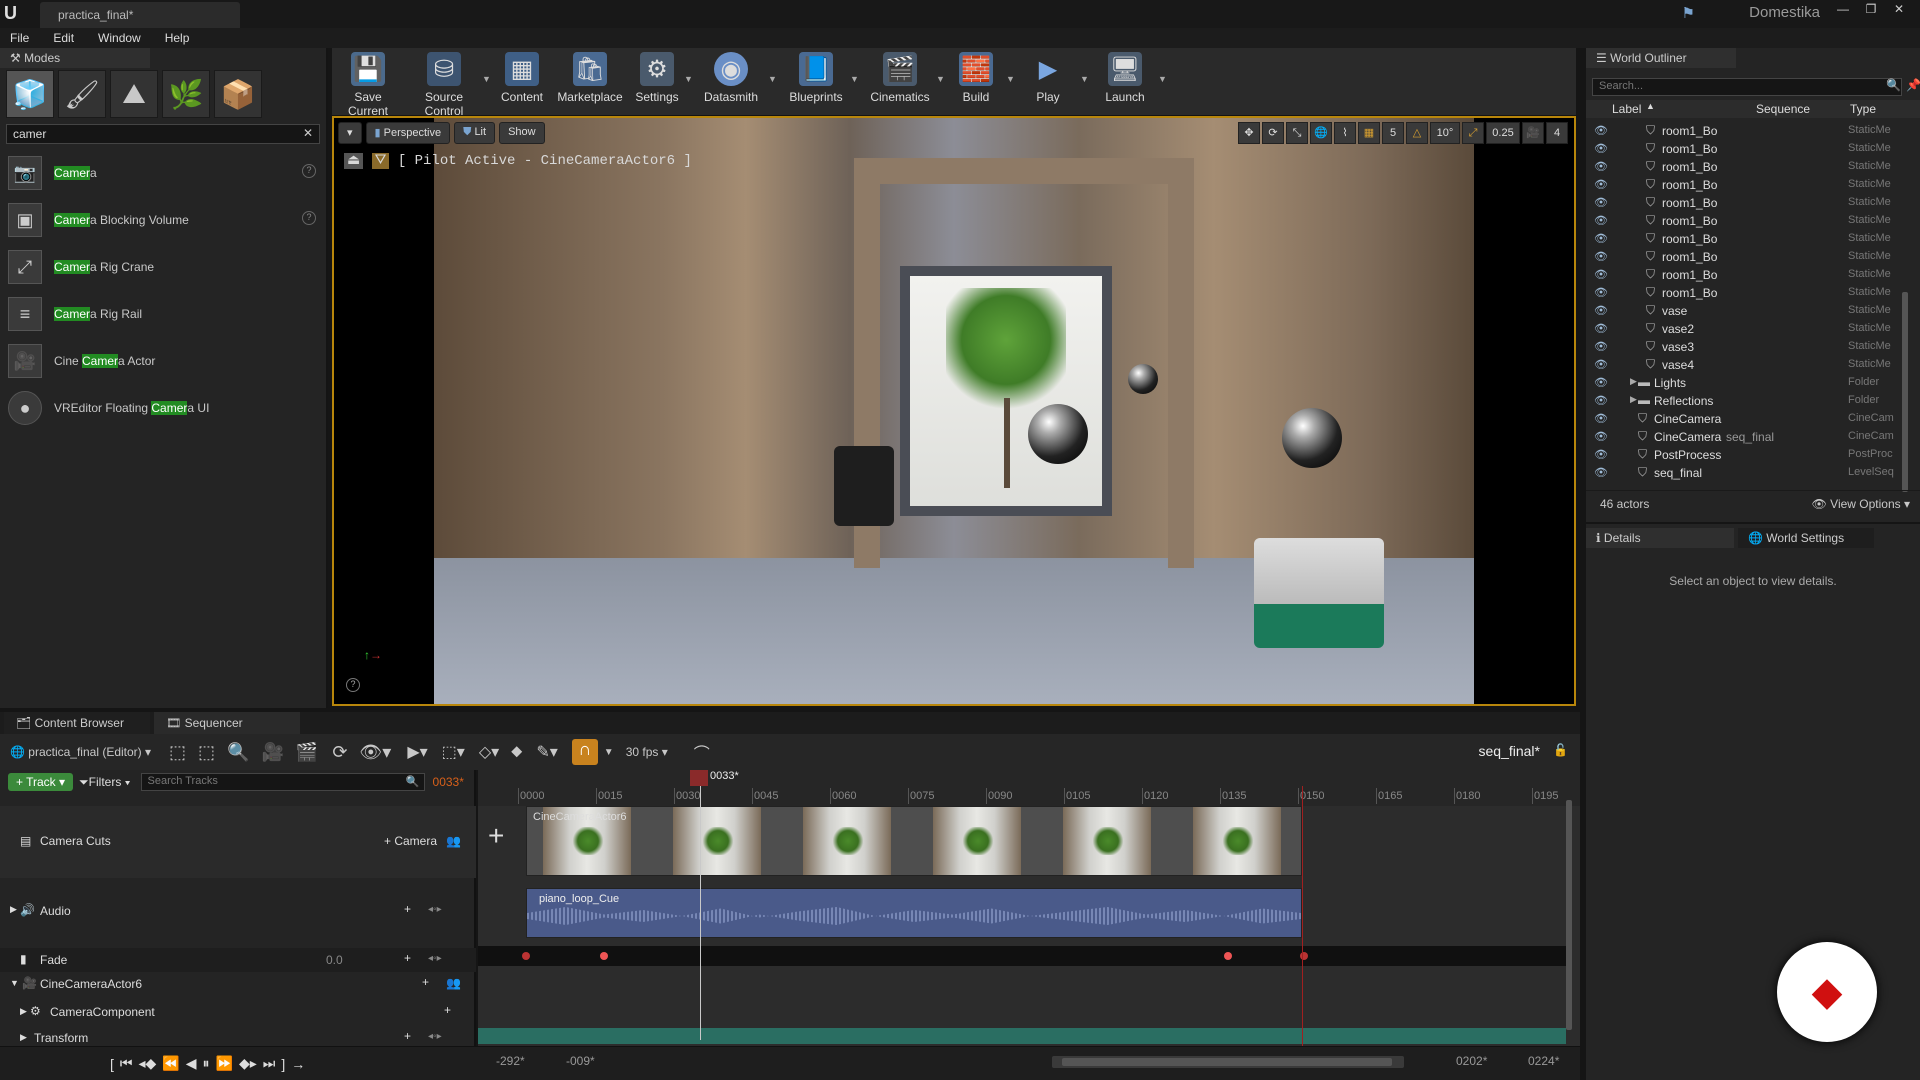 Image resolution: width=1920 pixels, height=1080 pixels. I want to click on step-back-icon: ⏪, so click(170, 1063).